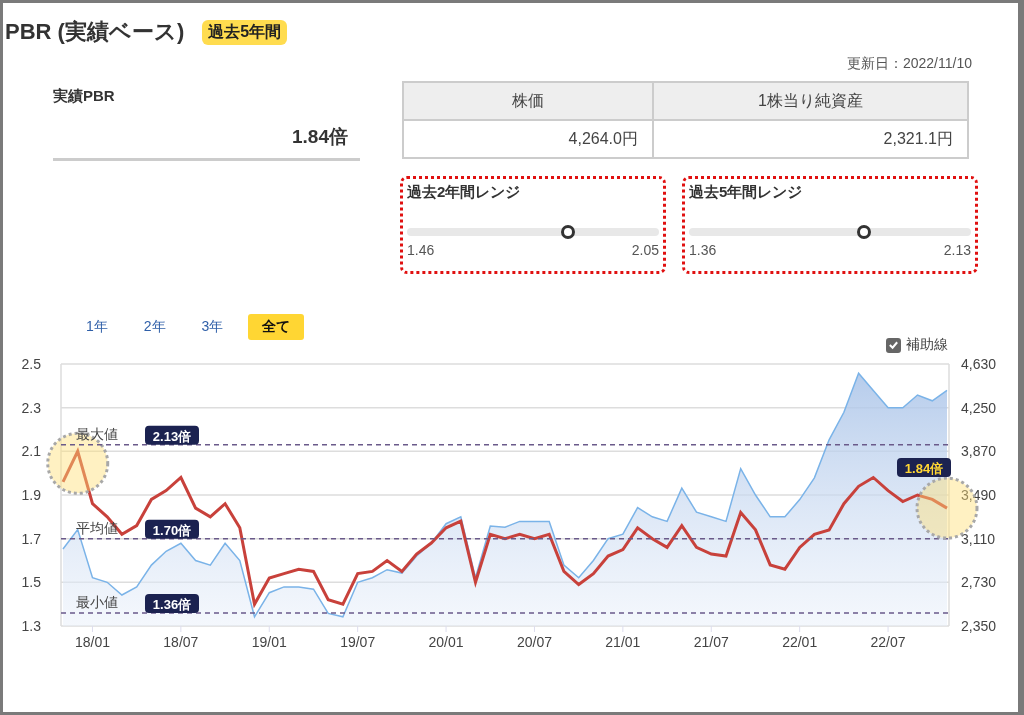 This screenshot has height=715, width=1024. I want to click on axis-label: 20/01, so click(446, 642).